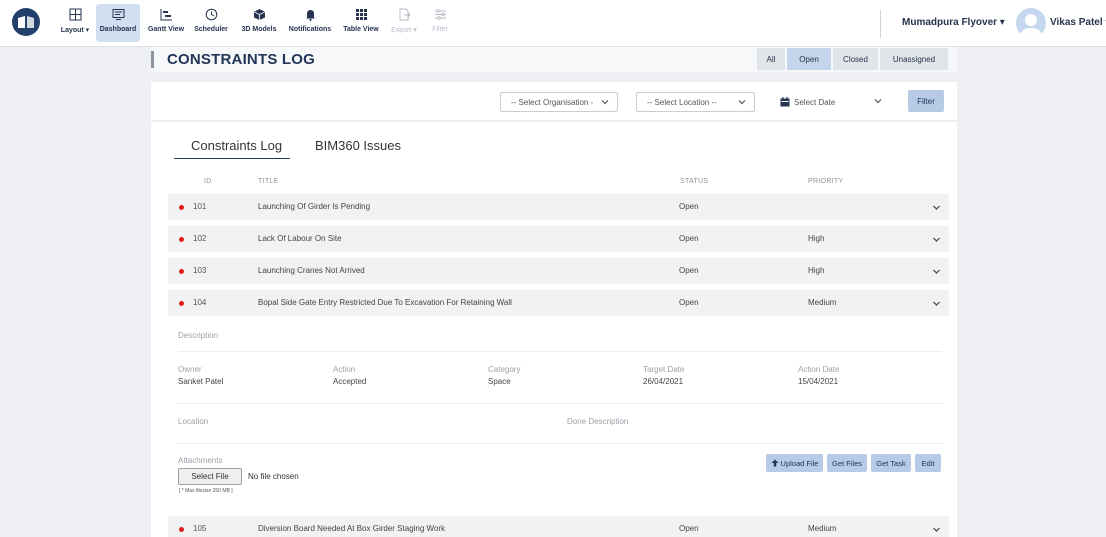 The image size is (1106, 537). Describe the element at coordinates (236, 145) in the screenshot. I see `tab-constraints-log: Constraints Log` at that location.